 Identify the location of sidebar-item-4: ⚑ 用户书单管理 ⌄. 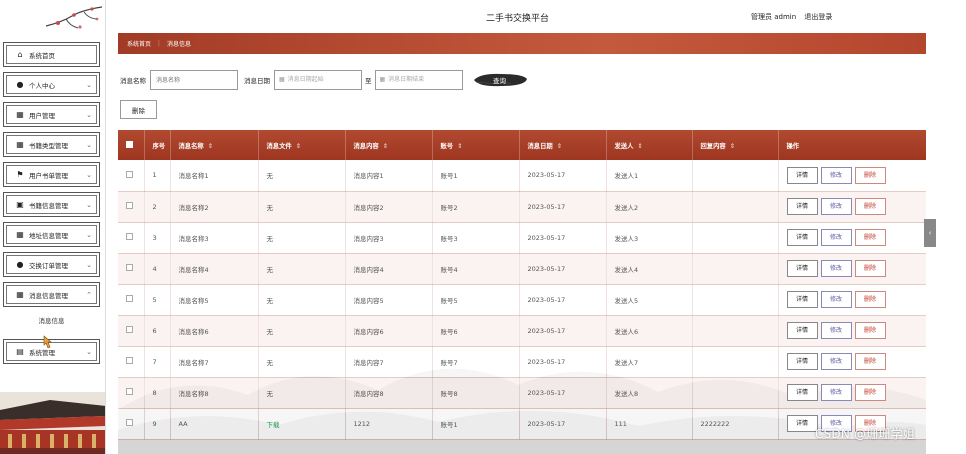
(51, 174).